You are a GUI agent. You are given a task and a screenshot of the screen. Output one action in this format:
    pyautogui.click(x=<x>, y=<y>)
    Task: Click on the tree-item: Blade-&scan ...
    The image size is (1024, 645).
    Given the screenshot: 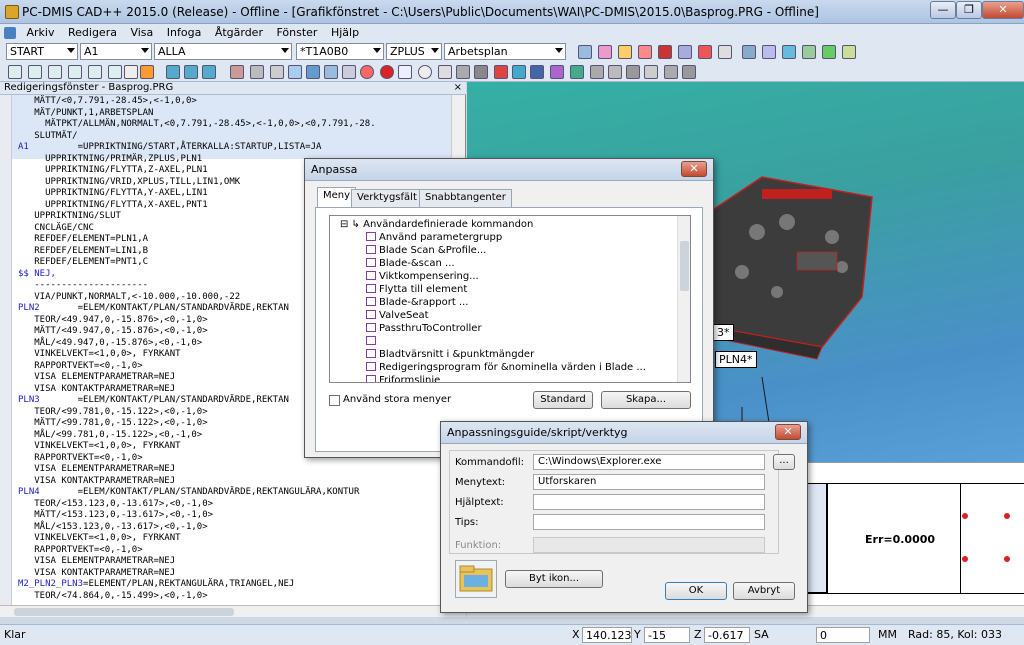 What is the action you would take?
    pyautogui.click(x=410, y=263)
    